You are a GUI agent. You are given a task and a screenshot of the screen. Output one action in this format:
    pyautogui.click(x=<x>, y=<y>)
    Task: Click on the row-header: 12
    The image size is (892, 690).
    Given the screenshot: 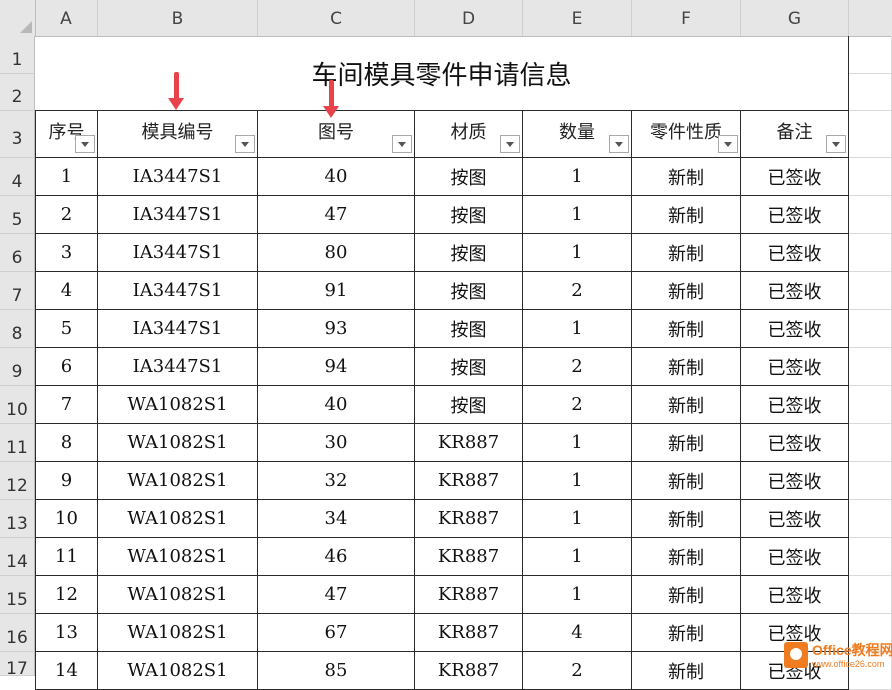 What is the action you would take?
    pyautogui.click(x=17, y=481)
    